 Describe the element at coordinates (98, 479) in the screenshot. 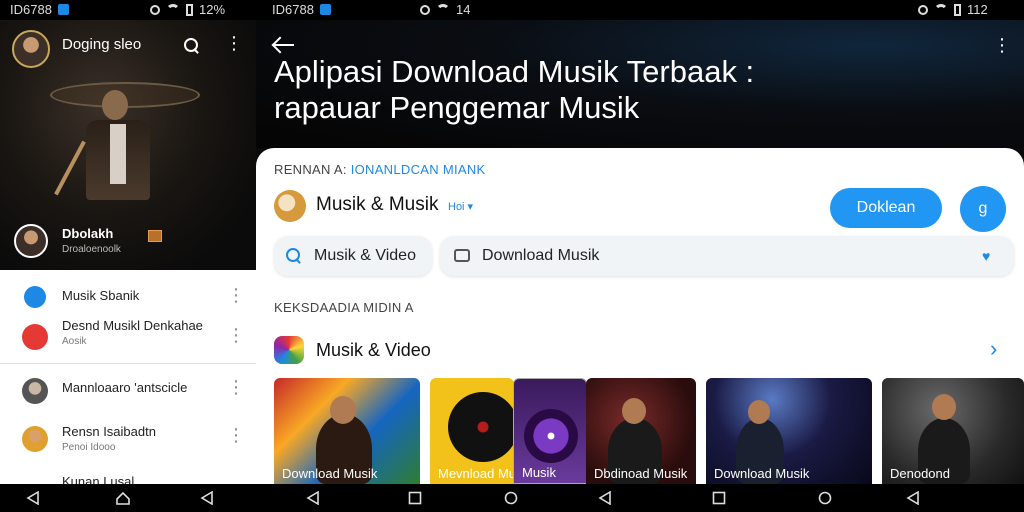

I see `drawer-item-title: Kunan Lusal` at that location.